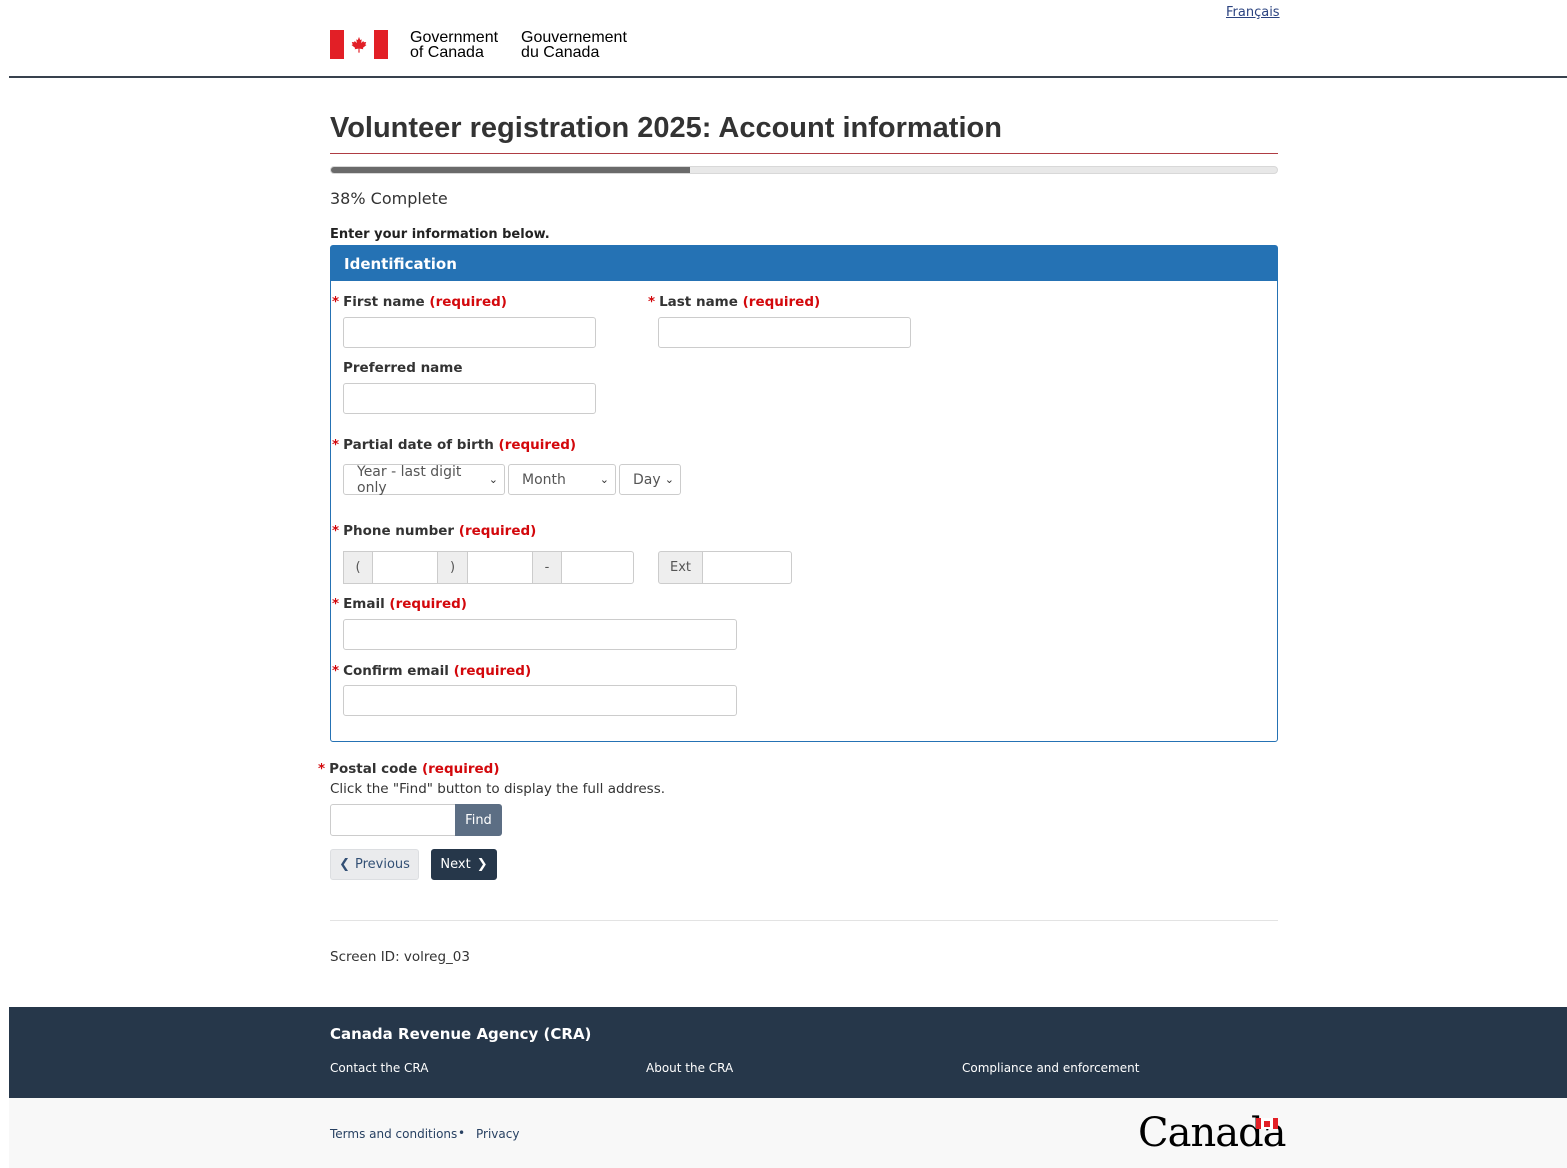  Describe the element at coordinates (358, 567) in the screenshot. I see `phone-open-paren: (` at that location.